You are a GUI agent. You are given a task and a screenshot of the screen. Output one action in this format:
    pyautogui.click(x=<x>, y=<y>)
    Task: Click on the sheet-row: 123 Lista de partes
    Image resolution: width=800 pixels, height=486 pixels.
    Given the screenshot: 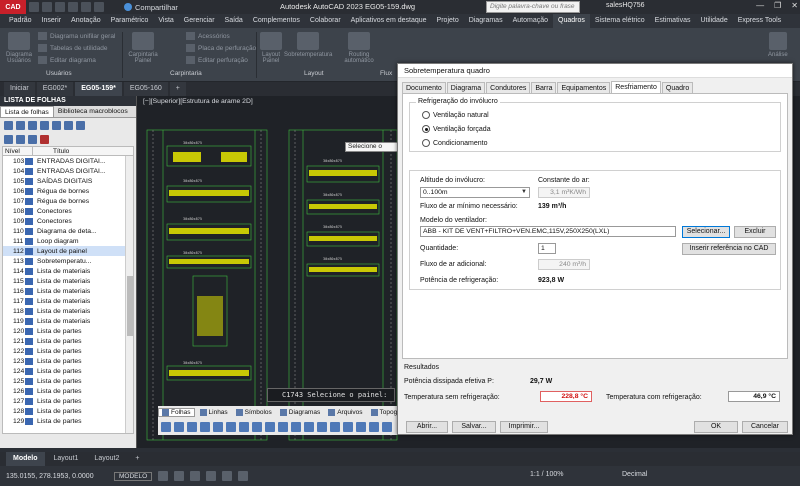 What is the action you would take?
    pyautogui.click(x=68, y=361)
    